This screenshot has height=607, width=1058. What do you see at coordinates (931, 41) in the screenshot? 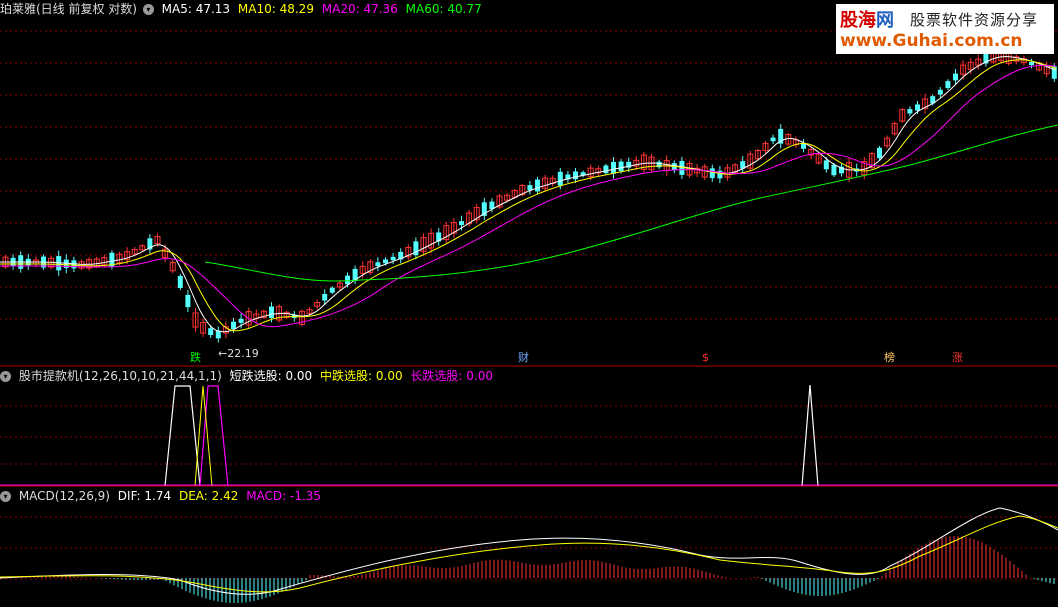
I see `logo-url: www.Guhai.com.cn` at bounding box center [931, 41].